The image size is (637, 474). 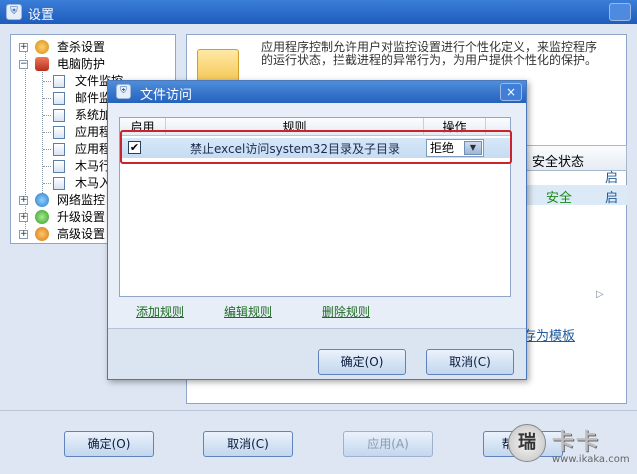 What do you see at coordinates (81, 47) in the screenshot?
I see `tree-label: 查杀设置` at bounding box center [81, 47].